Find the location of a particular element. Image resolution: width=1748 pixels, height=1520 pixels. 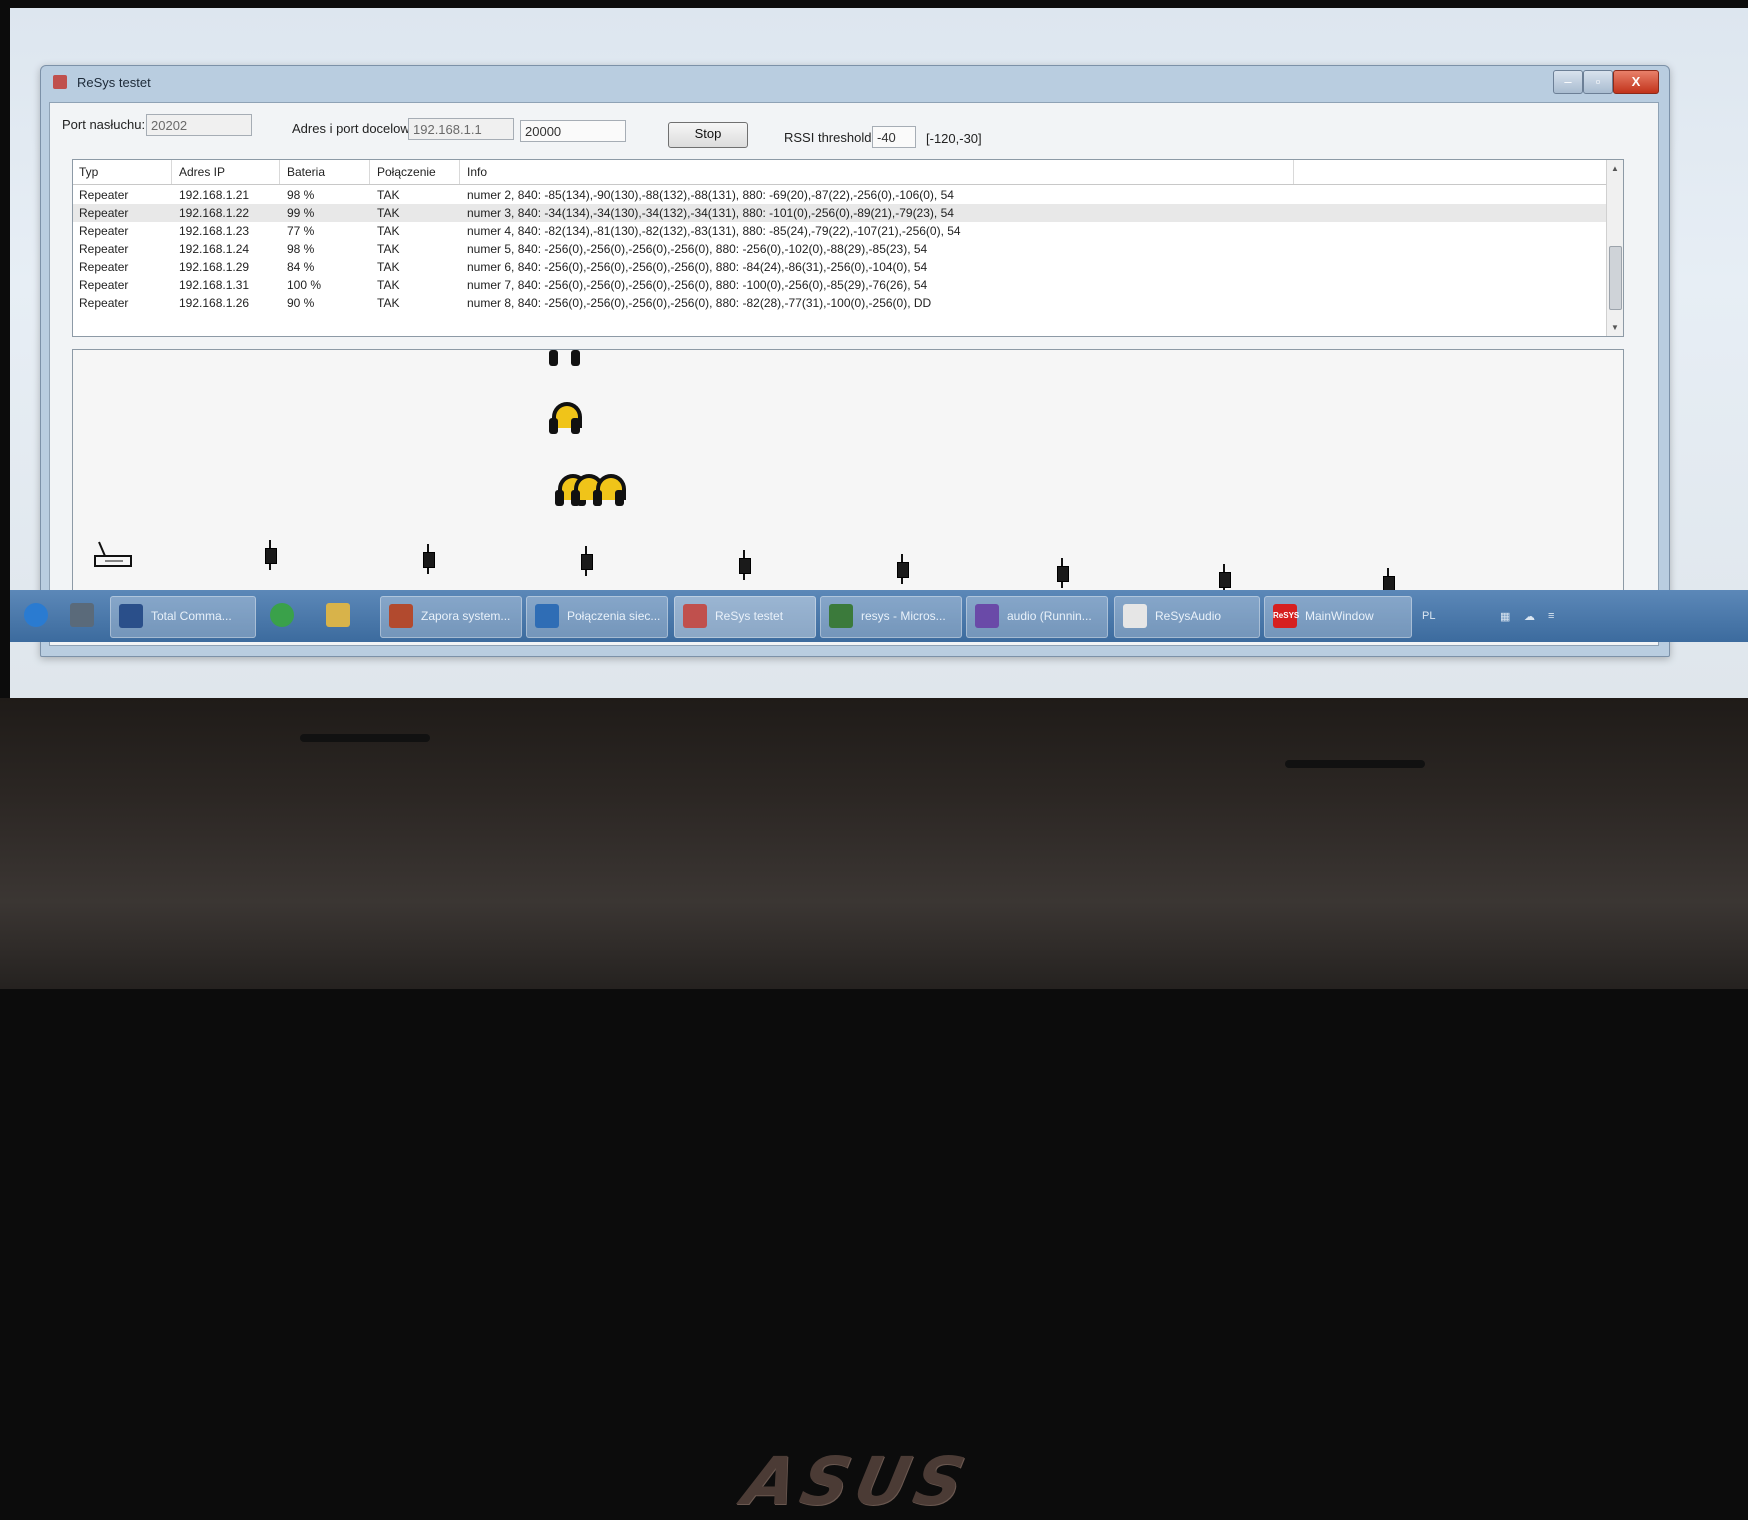

cell-battery: 99 % is located at coordinates (301, 213).